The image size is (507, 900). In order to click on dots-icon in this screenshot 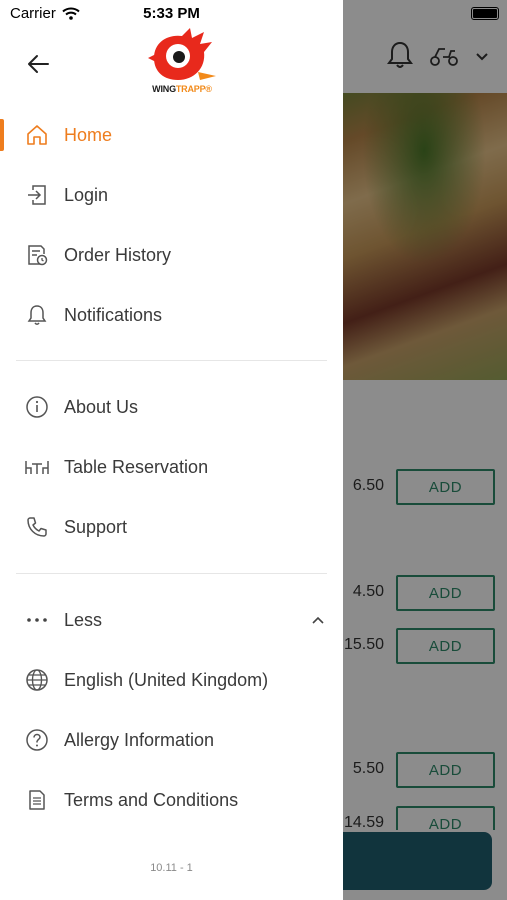, I will do `click(37, 620)`.